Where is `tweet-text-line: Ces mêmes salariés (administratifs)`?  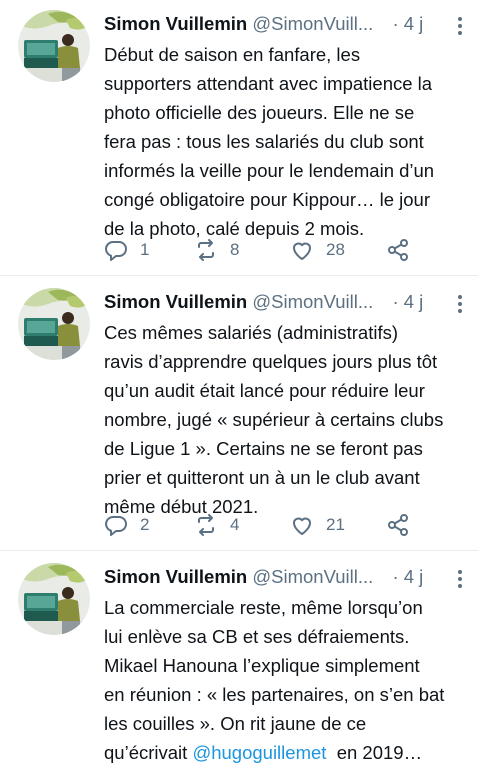
tweet-text-line: Ces mêmes salariés (administratifs) is located at coordinates (251, 332).